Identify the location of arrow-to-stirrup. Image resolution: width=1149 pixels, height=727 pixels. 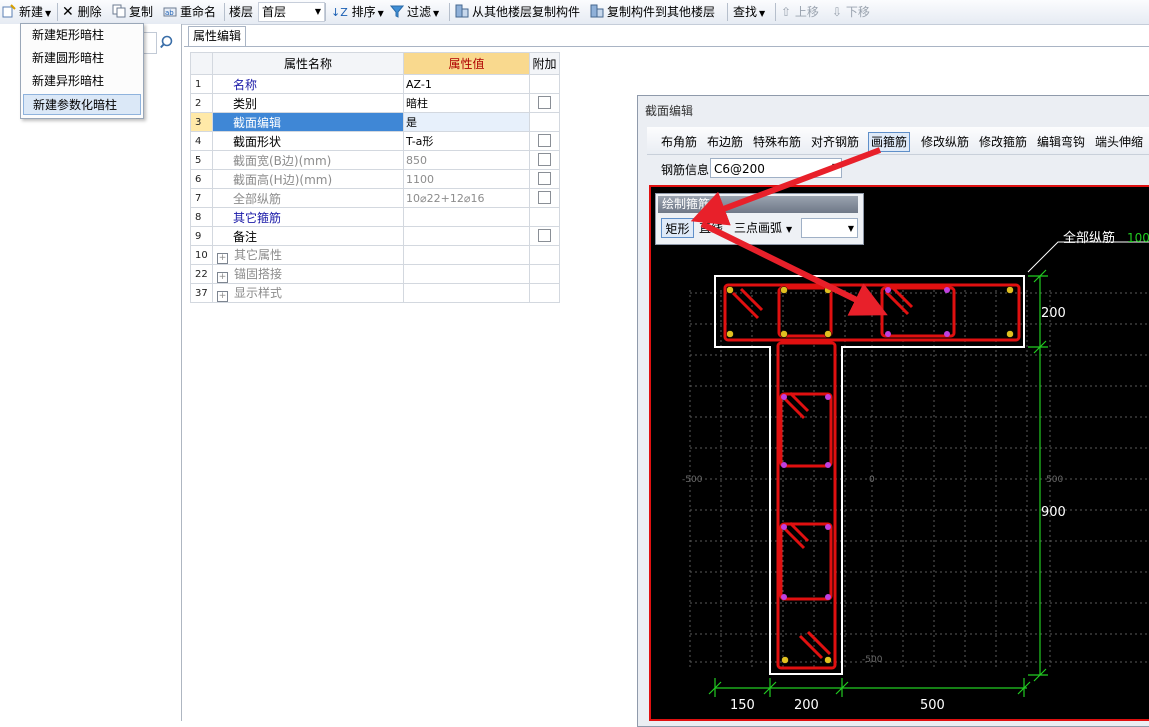
(794, 268).